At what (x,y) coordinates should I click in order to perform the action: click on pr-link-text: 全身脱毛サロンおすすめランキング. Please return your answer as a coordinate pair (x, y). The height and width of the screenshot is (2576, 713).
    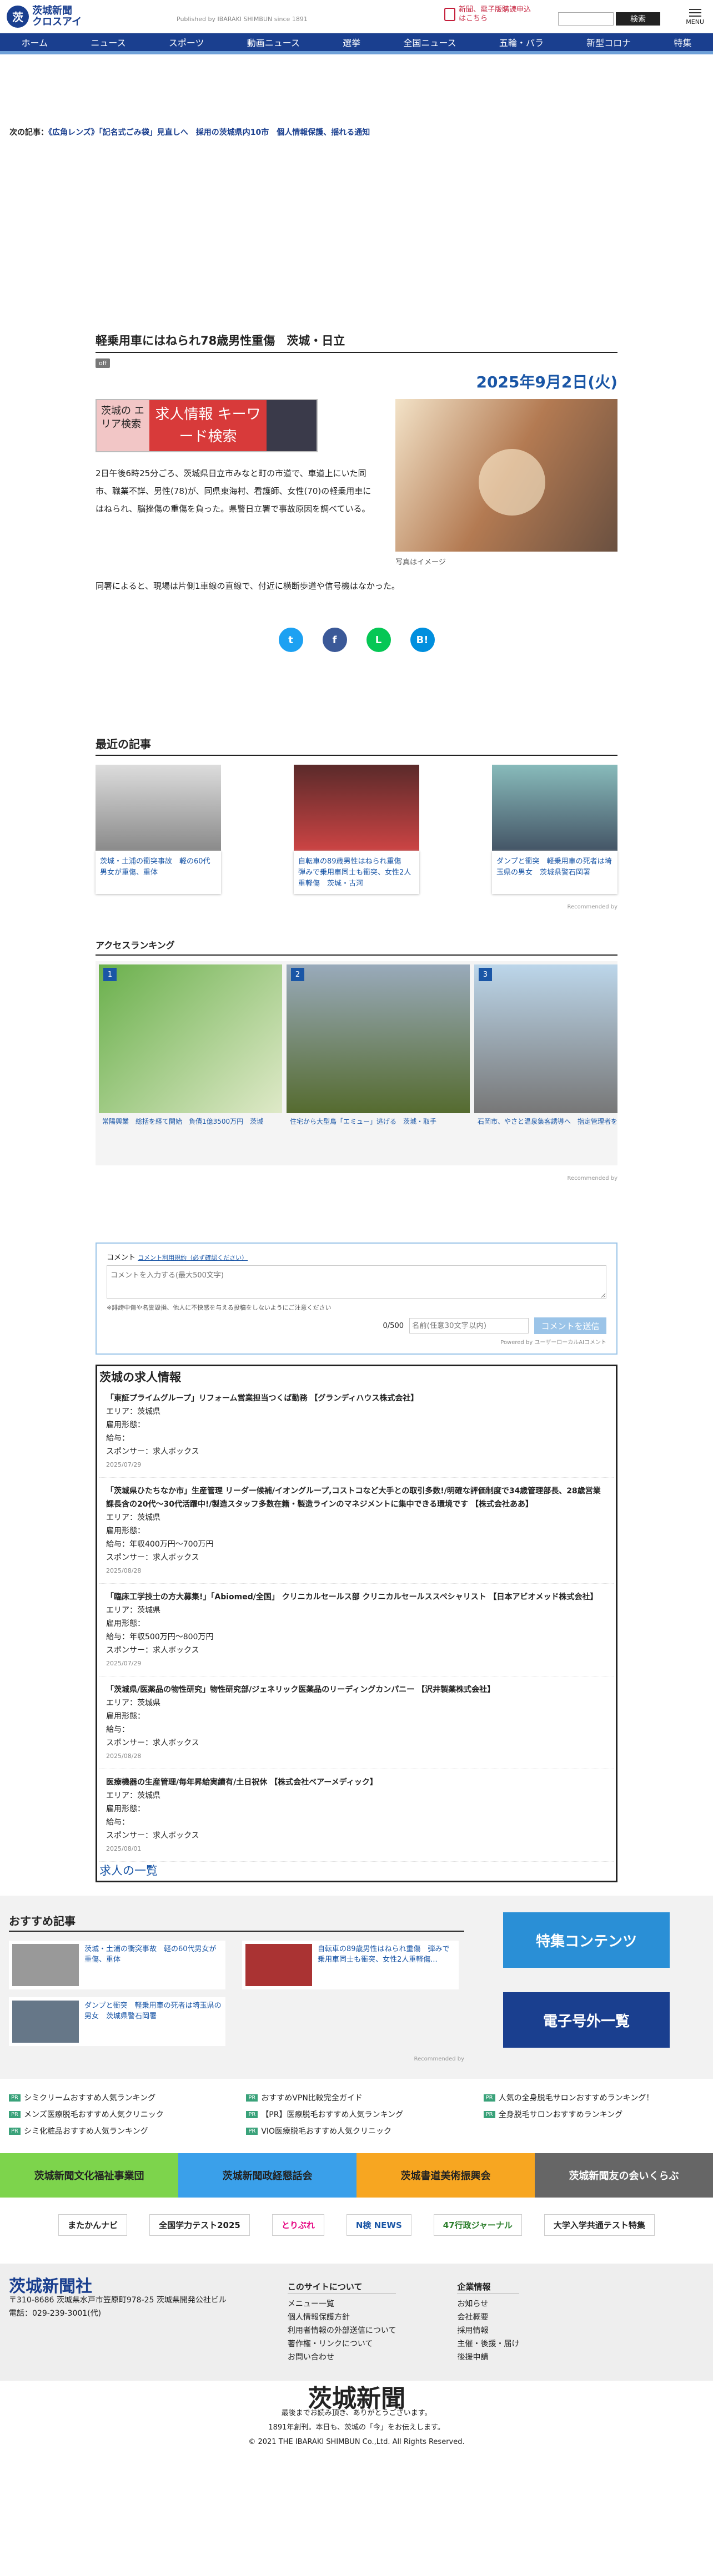
    Looking at the image, I should click on (561, 2114).